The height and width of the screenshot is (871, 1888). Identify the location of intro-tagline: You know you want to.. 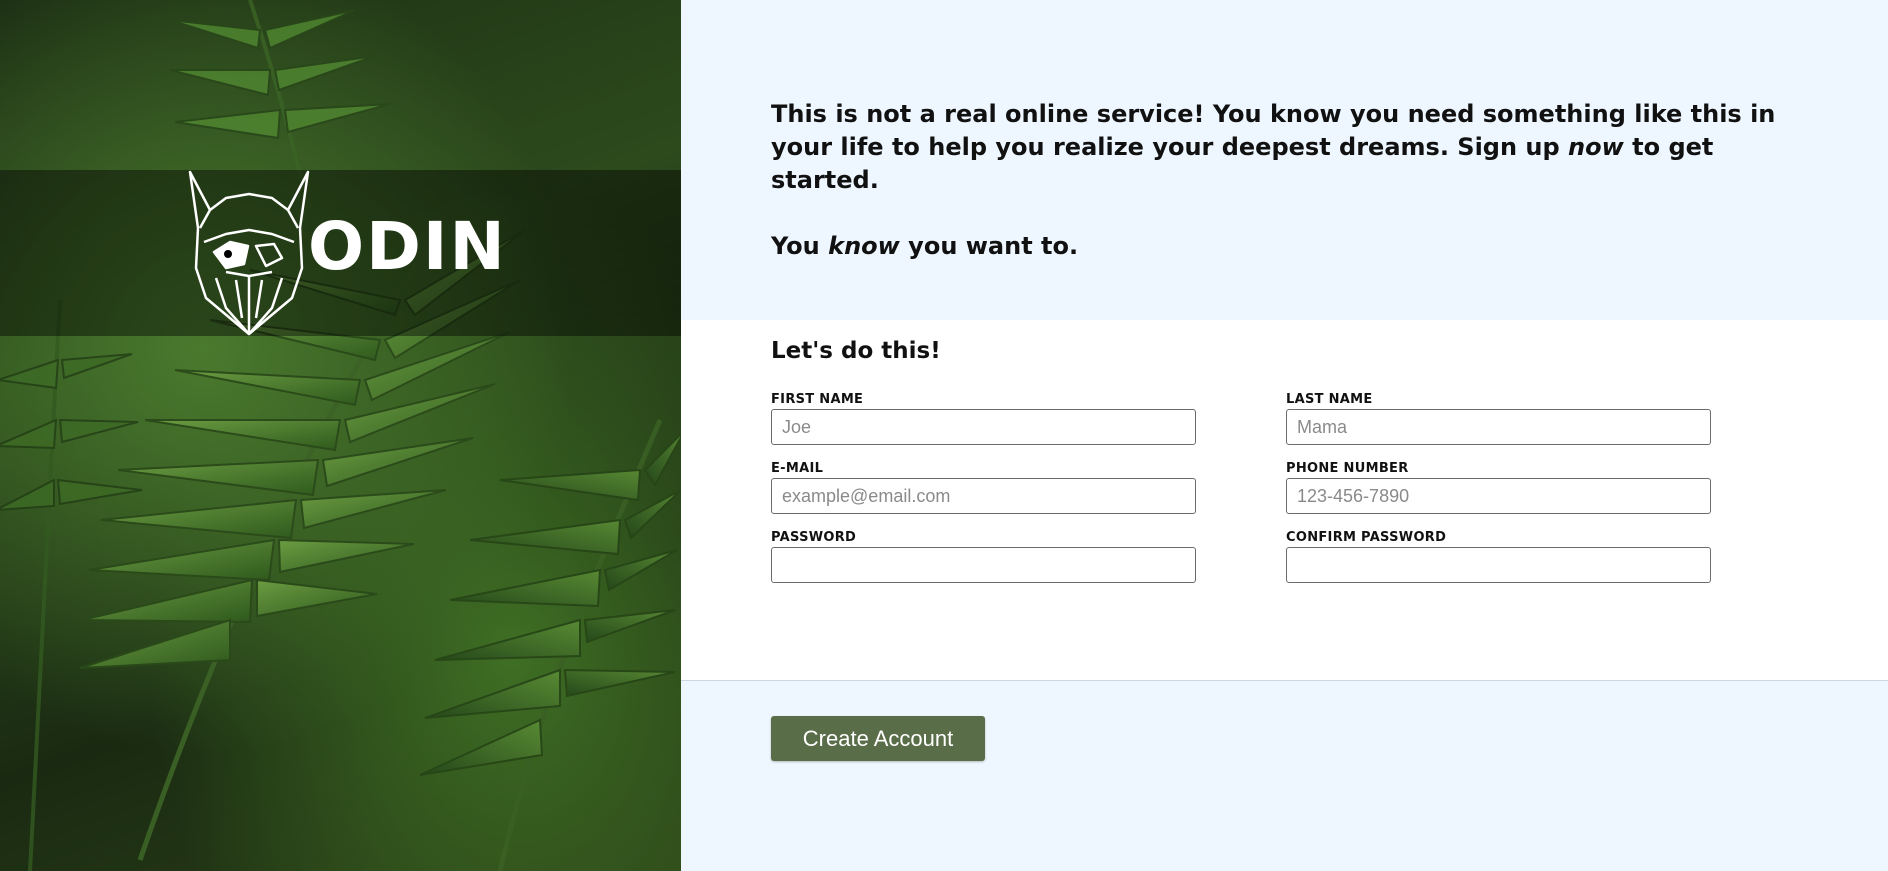
(1289, 246).